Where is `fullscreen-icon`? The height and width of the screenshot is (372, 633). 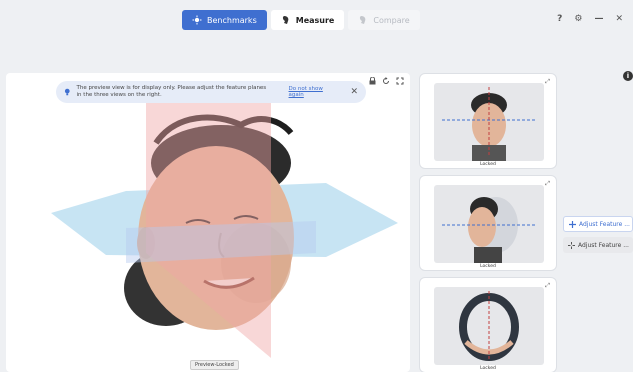 fullscreen-icon is located at coordinates (400, 81).